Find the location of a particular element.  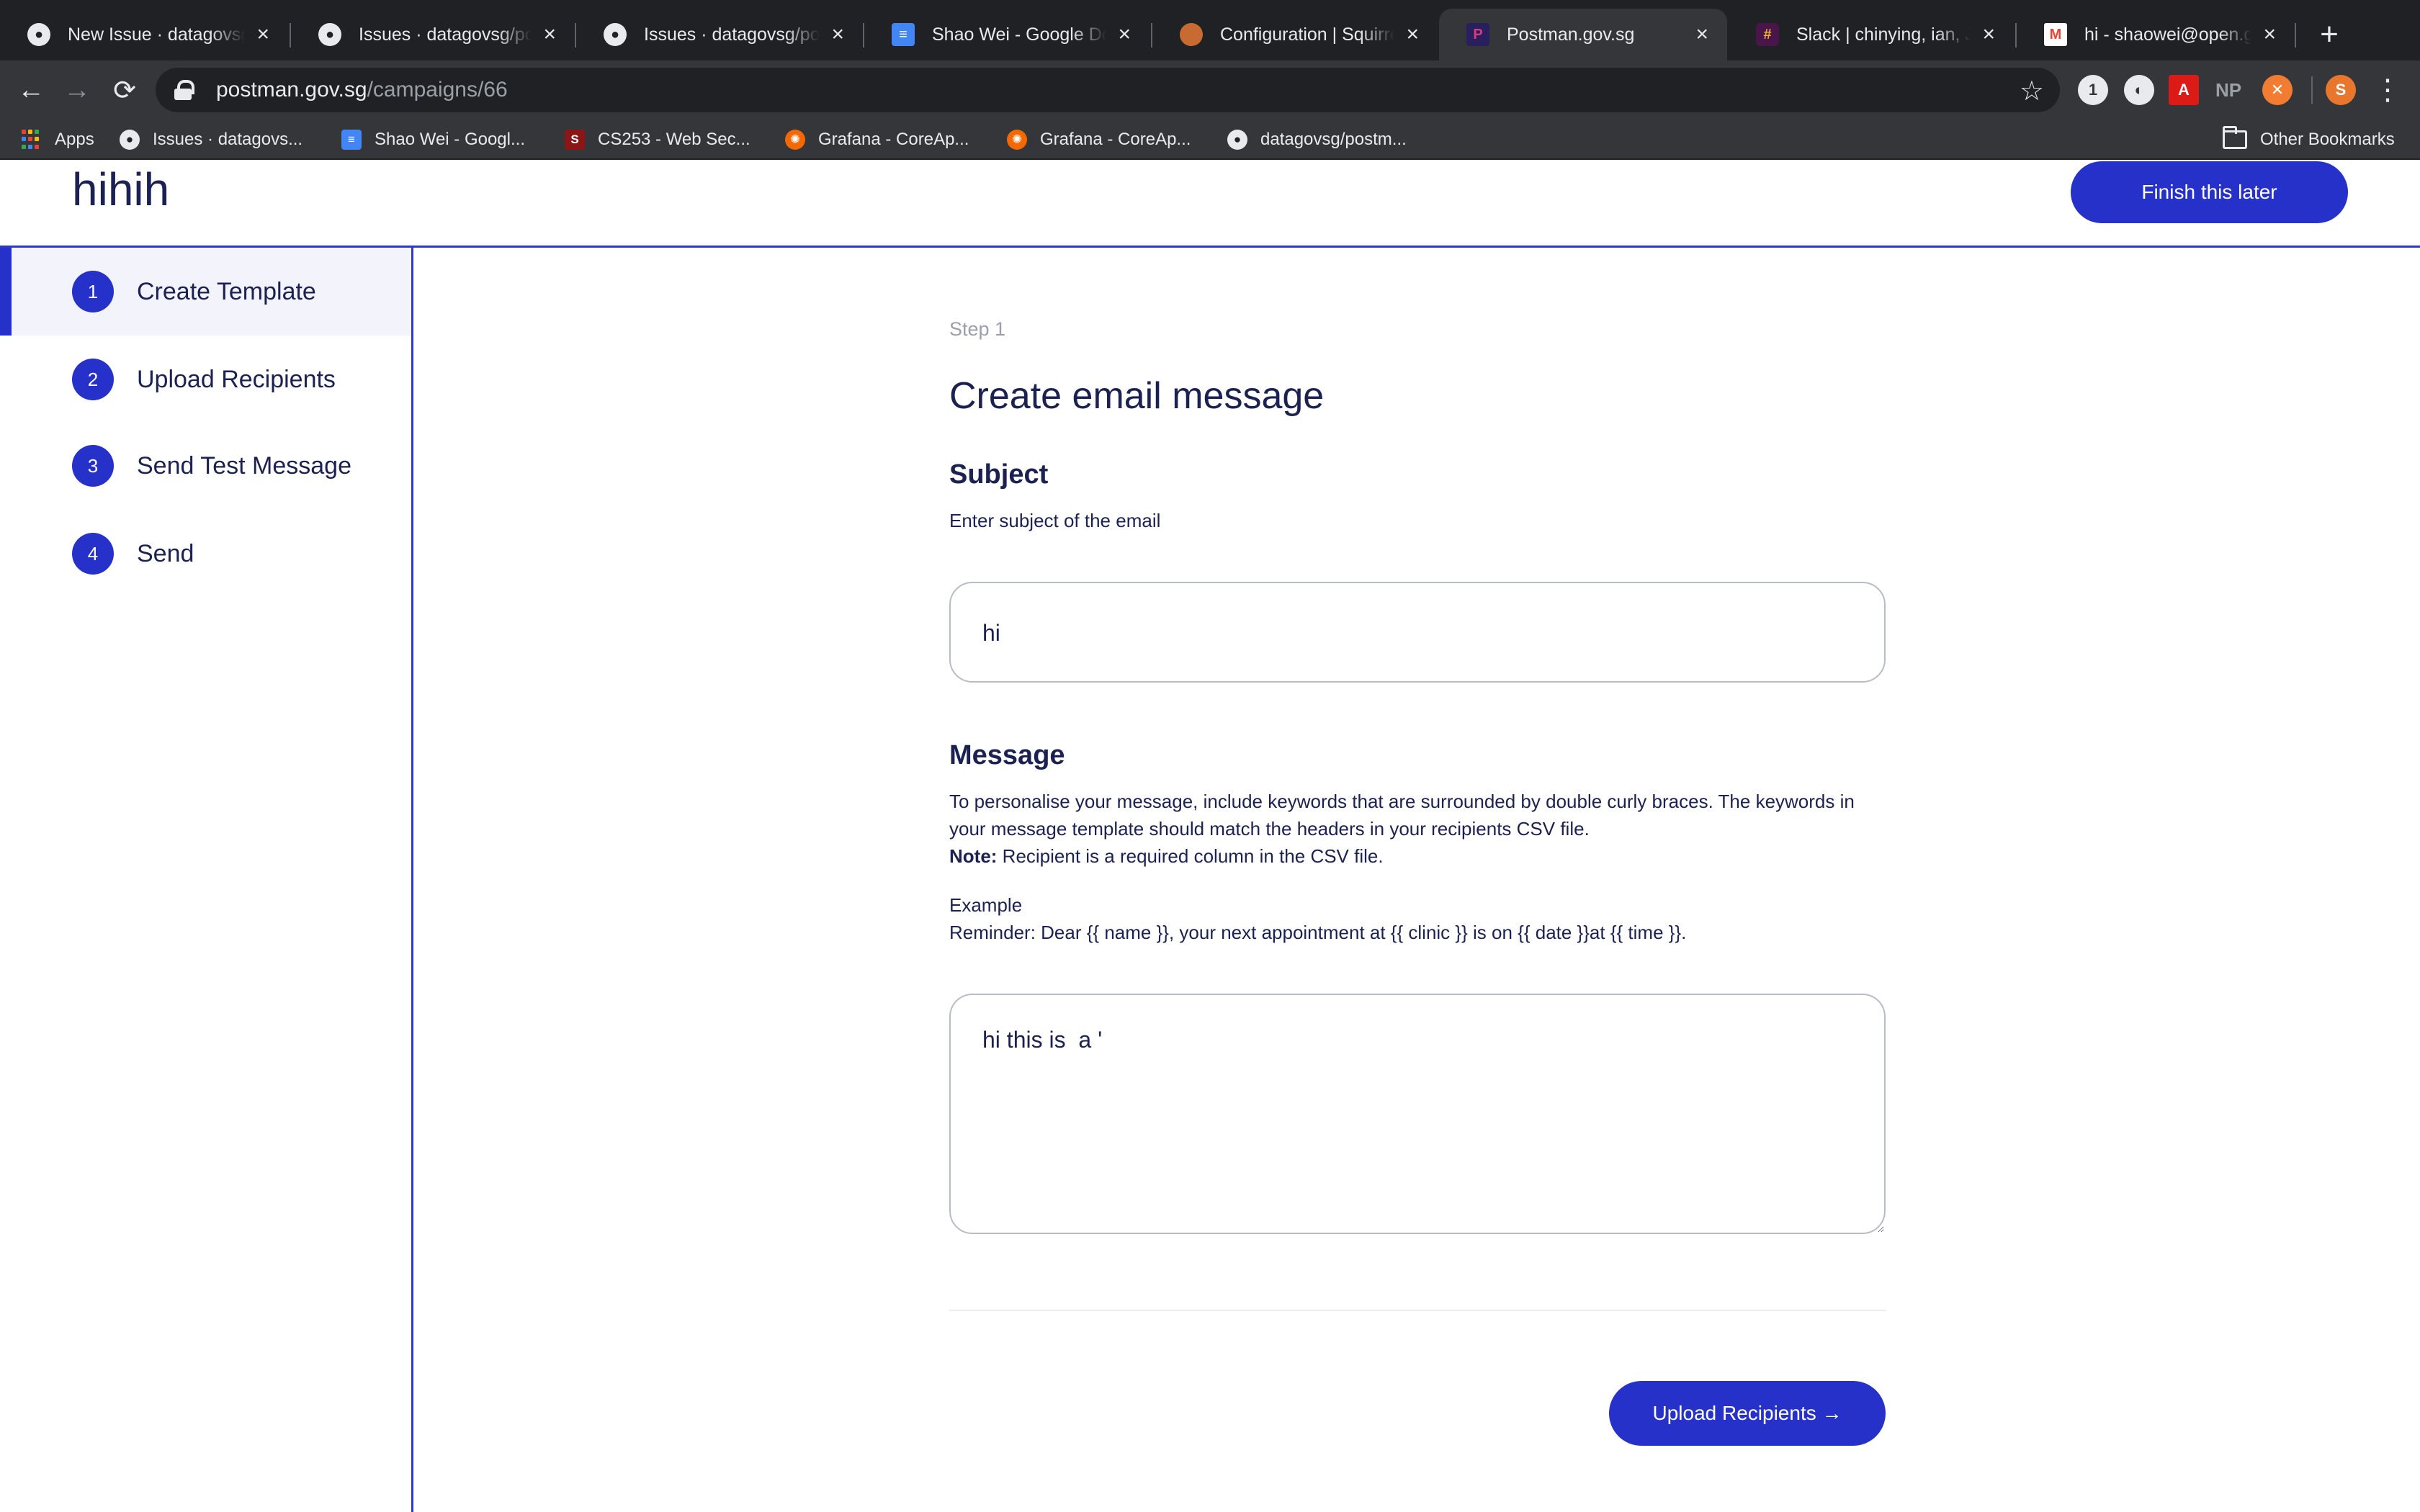

page-title: Create email message is located at coordinates (1137, 396).